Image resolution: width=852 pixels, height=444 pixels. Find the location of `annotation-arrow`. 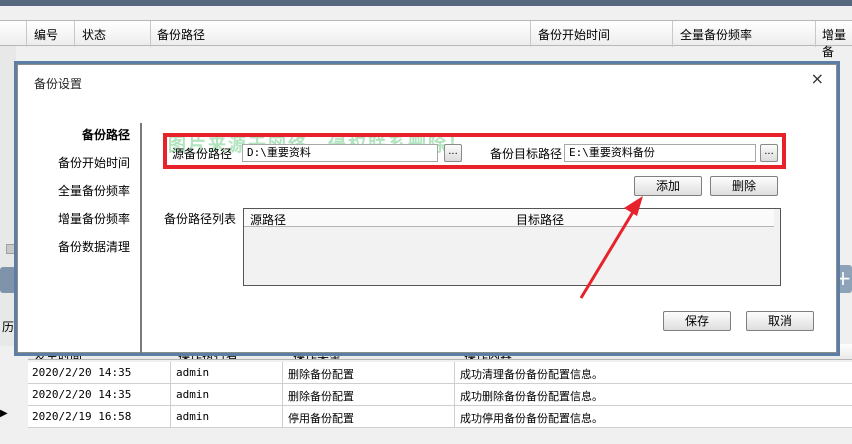

annotation-arrow is located at coordinates (611, 247).